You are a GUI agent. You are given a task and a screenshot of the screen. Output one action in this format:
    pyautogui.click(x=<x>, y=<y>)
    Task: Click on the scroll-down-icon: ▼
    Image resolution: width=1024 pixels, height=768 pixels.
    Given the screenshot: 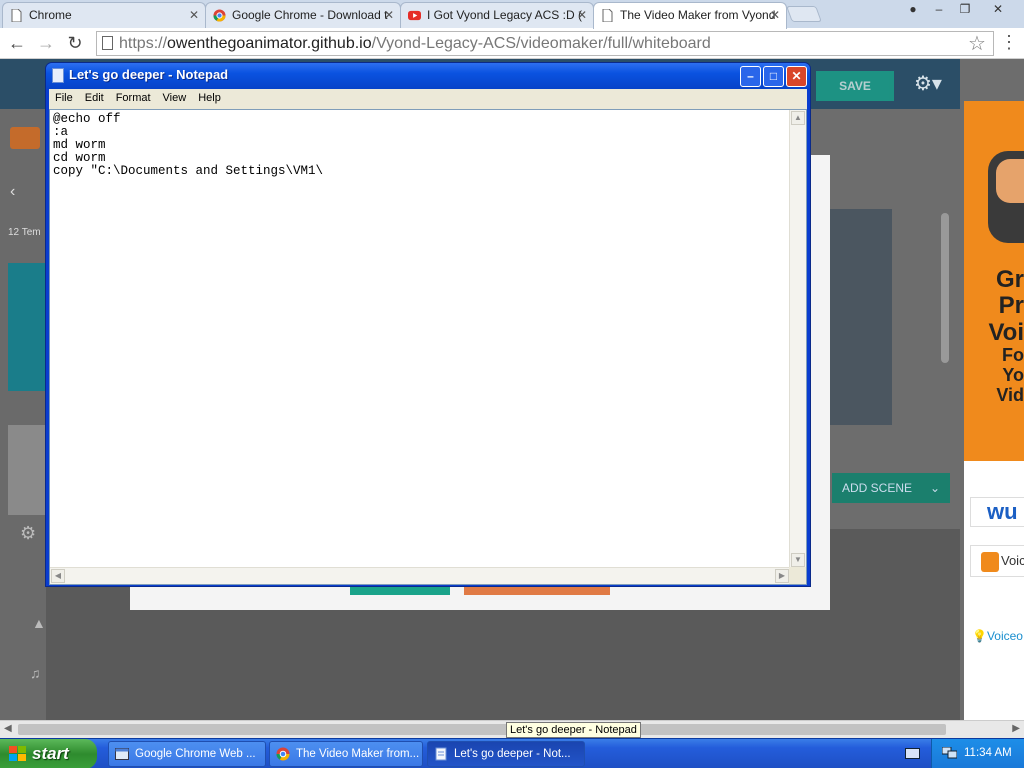 What is the action you would take?
    pyautogui.click(x=798, y=560)
    